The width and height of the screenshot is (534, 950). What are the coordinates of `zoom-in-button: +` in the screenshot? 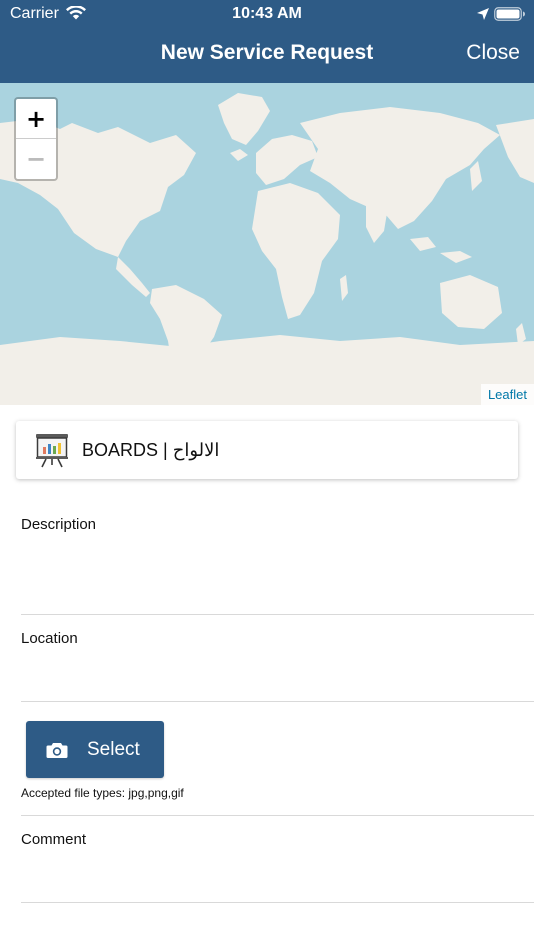 It's located at (36, 119).